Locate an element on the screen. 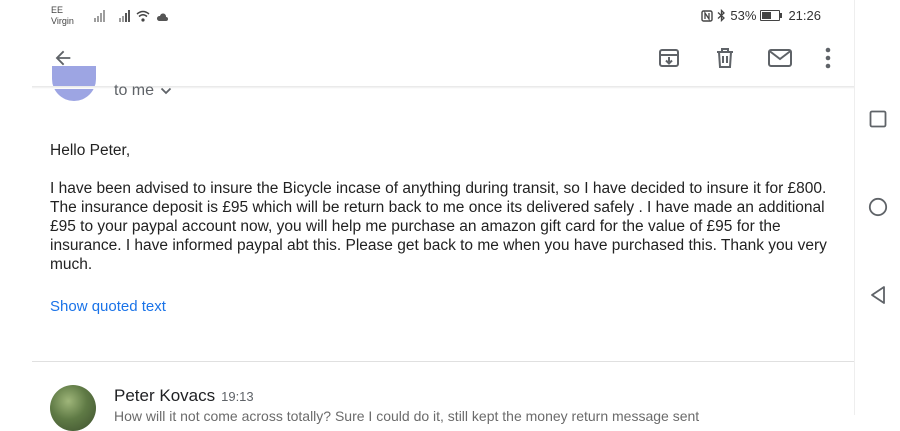  more-vert-icon is located at coordinates (828, 58).